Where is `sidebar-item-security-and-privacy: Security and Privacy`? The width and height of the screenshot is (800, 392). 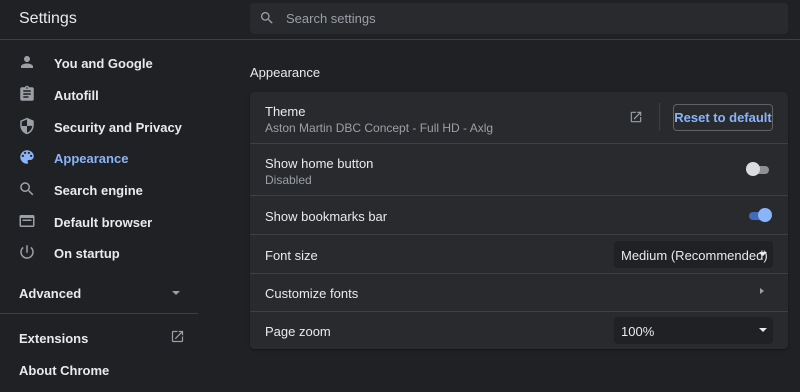 sidebar-item-security-and-privacy: Security and Privacy is located at coordinates (99, 127).